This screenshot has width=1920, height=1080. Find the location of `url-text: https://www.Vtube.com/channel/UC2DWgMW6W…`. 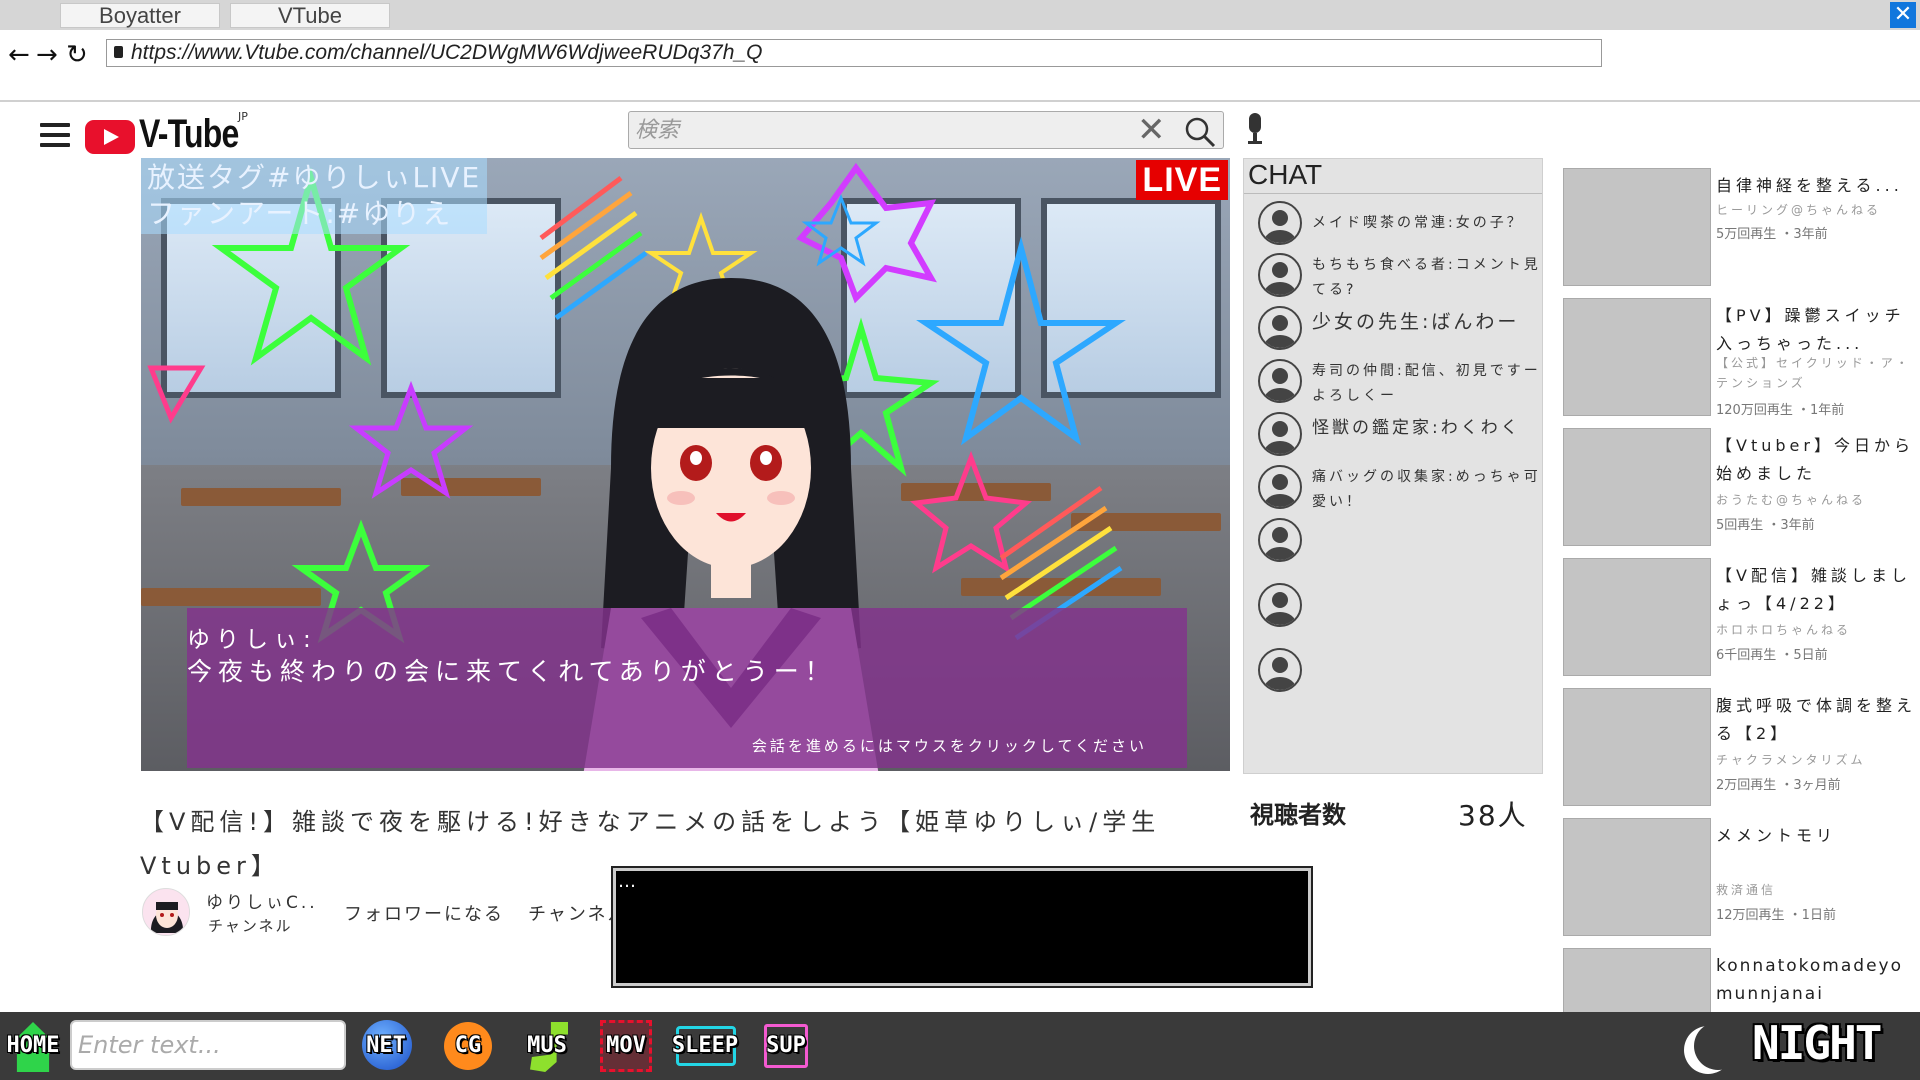

url-text: https://www.Vtube.com/channel/UC2DWgMW6W… is located at coordinates (447, 52).